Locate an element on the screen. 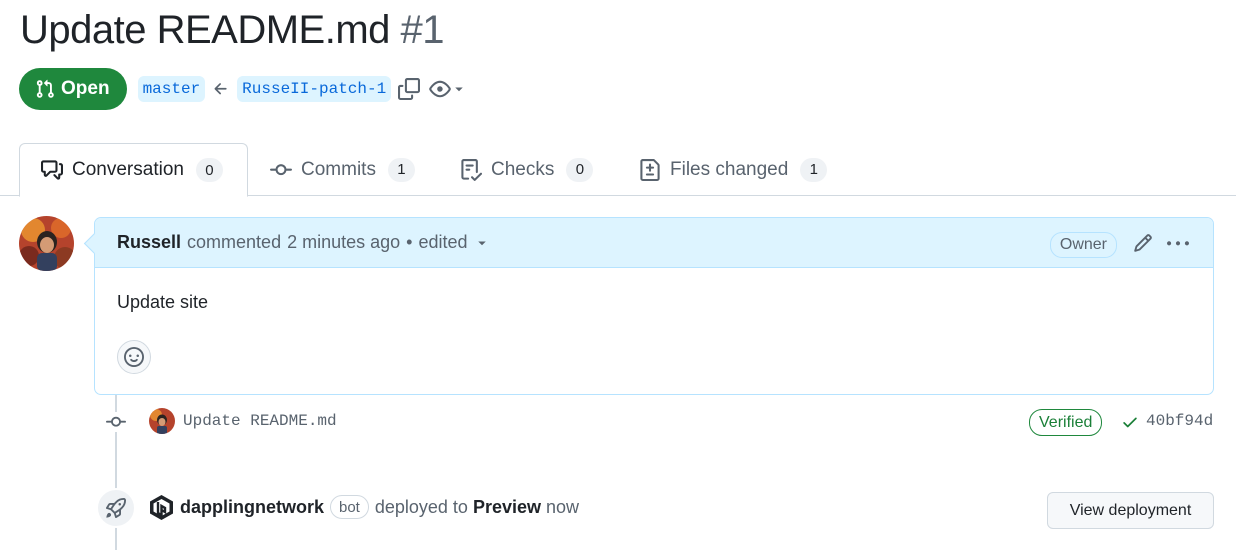 The width and height of the screenshot is (1236, 550). comment-body: Update site is located at coordinates (163, 302).